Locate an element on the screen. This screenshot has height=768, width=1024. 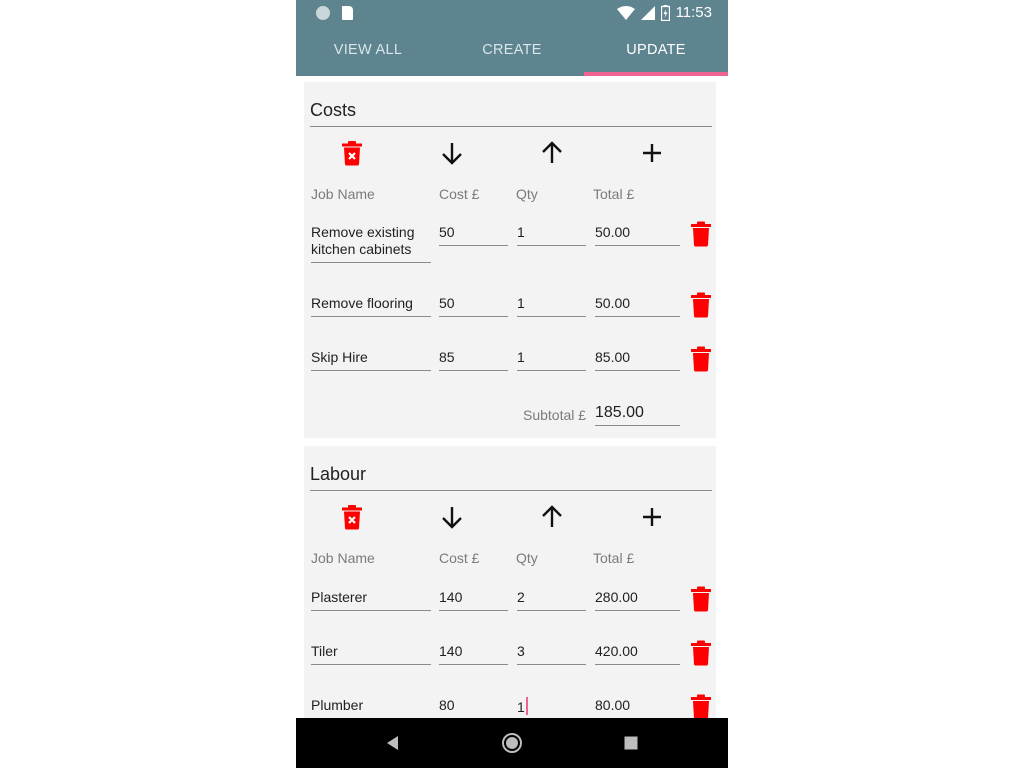
home-icon is located at coordinates (512, 743).